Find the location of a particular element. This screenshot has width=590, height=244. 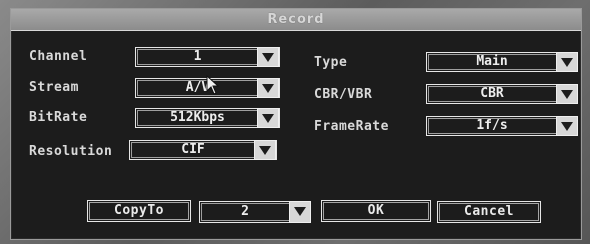

resolution-dropdown-button is located at coordinates (265, 150).